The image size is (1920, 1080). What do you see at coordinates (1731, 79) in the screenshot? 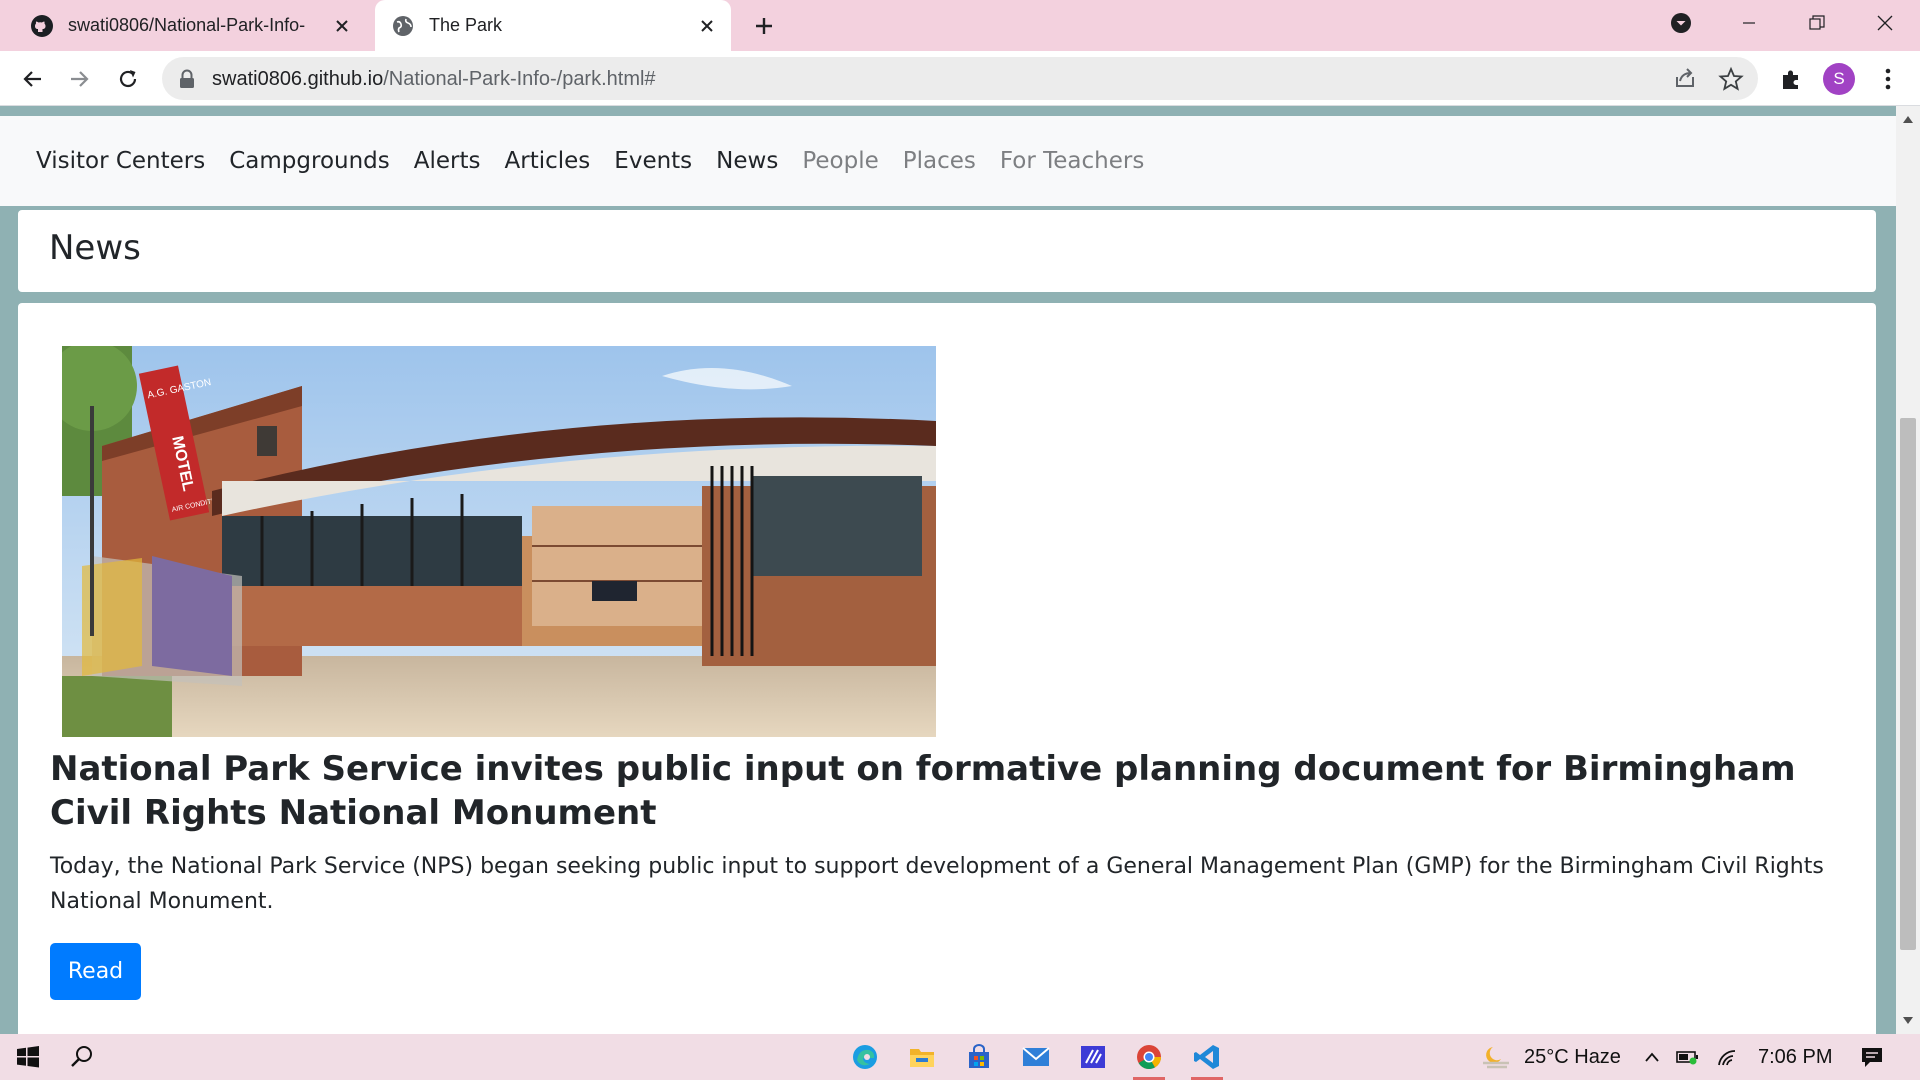
I see `bookmark-star-icon` at bounding box center [1731, 79].